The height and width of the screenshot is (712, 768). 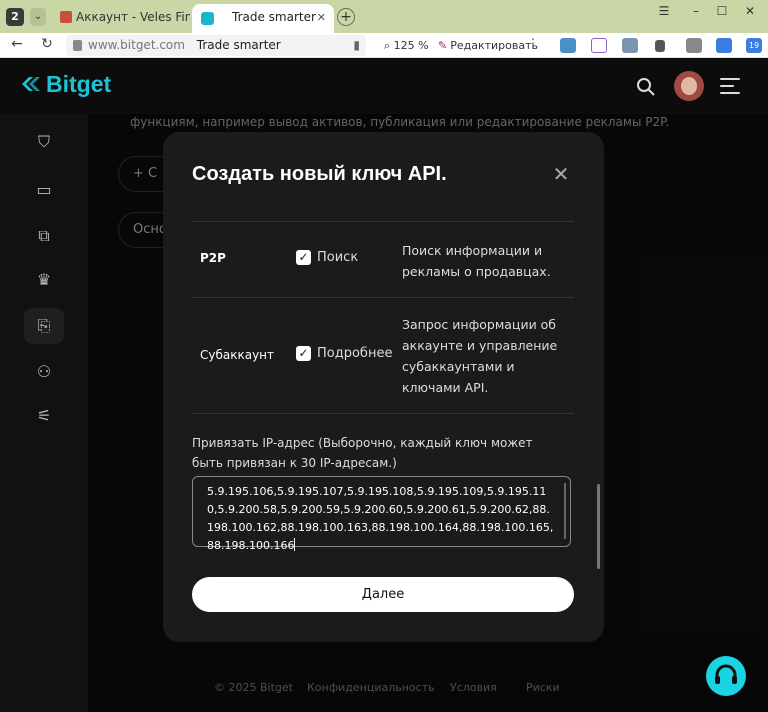 What do you see at coordinates (722, 11) in the screenshot?
I see `maximize-icon: ☐` at bounding box center [722, 11].